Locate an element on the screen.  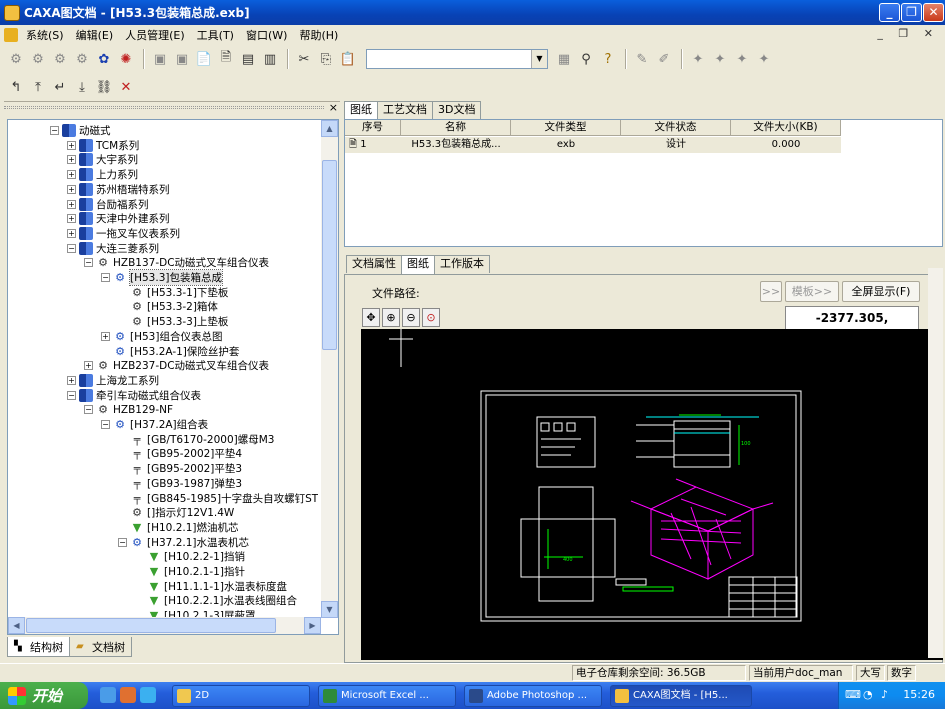
tree-item: ⚙ [H53.3-1]下垫板 is located at coordinates (173, 292).